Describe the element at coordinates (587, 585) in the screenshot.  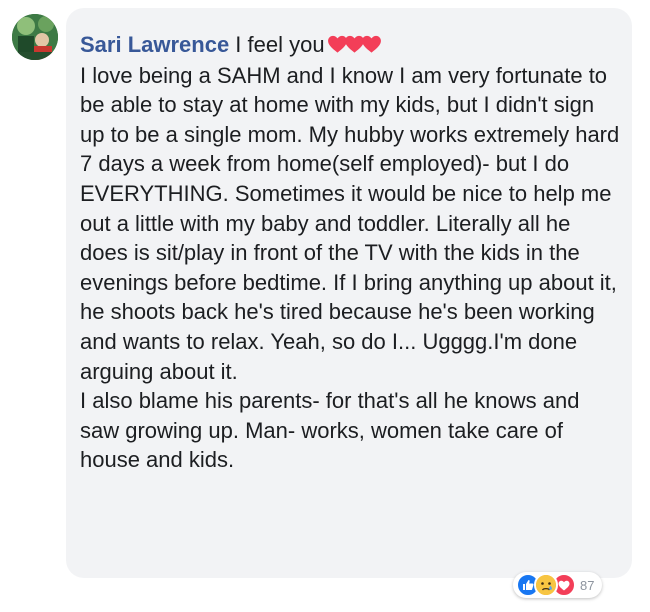
I see `reaction-count: 87` at that location.